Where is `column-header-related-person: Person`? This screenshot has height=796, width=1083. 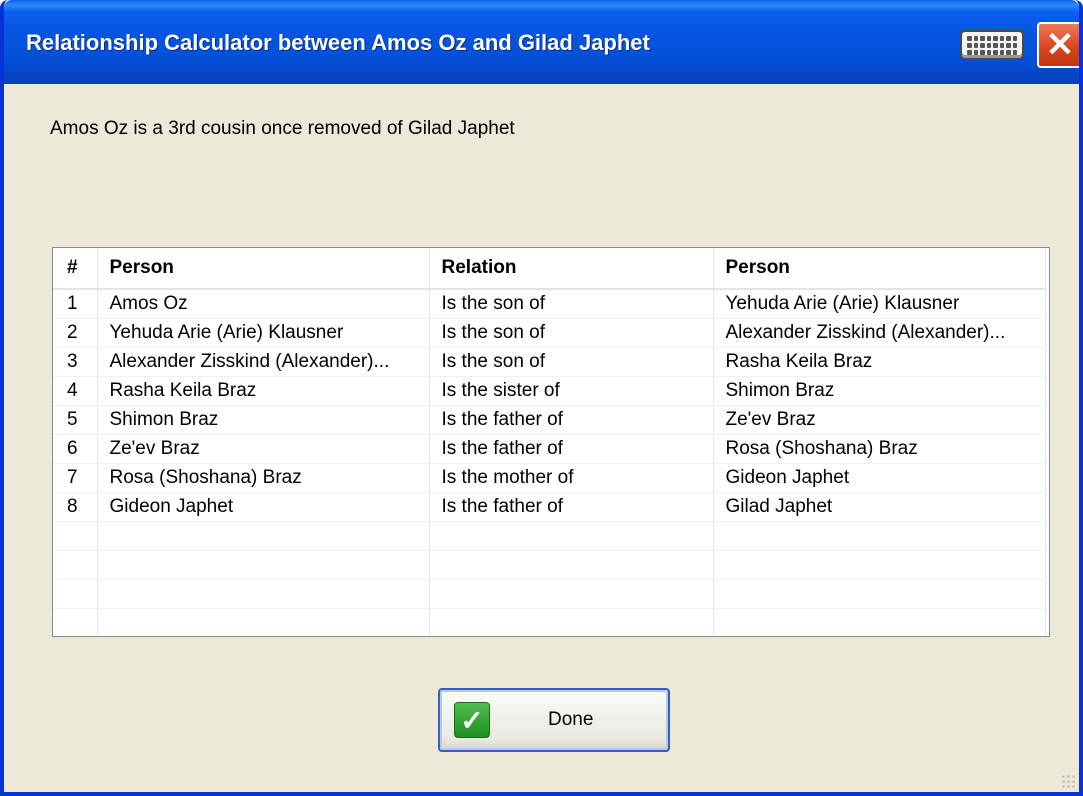 column-header-related-person: Person is located at coordinates (879, 269).